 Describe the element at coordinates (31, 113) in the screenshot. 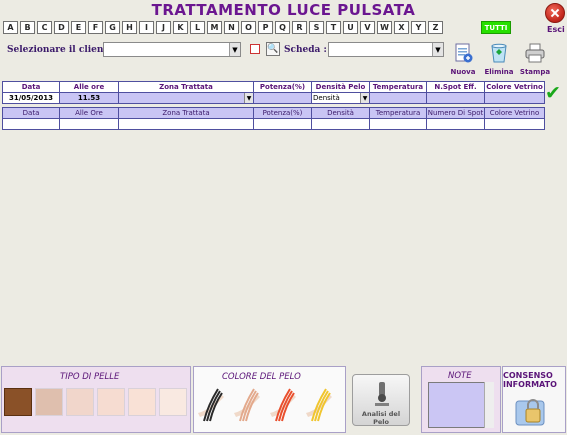

I see `list-header-data: Data` at that location.